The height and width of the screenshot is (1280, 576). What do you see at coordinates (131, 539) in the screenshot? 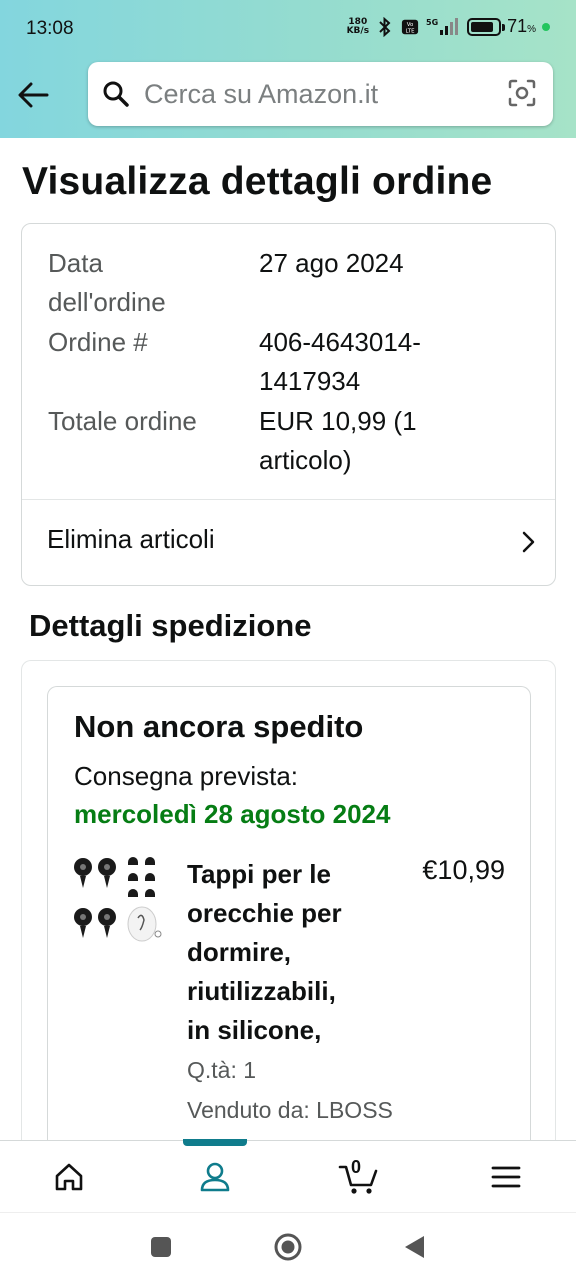
I see `delete-items-label: Elimina articoli` at bounding box center [131, 539].